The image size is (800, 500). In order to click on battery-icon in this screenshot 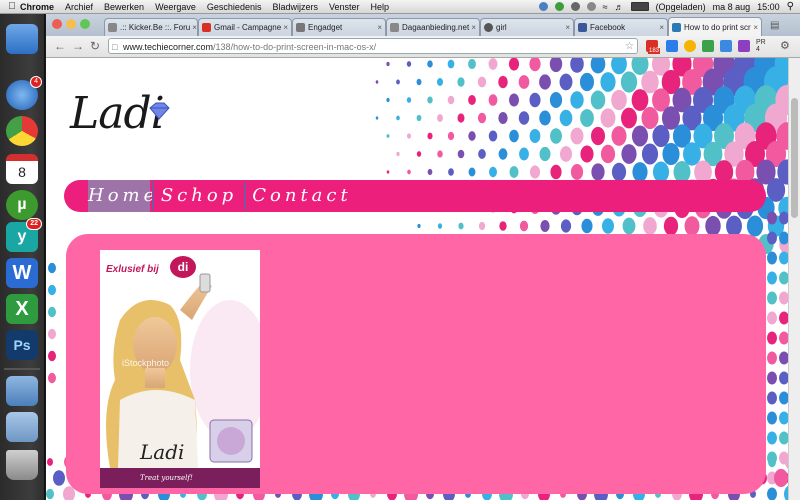, I will do `click(639, 6)`.